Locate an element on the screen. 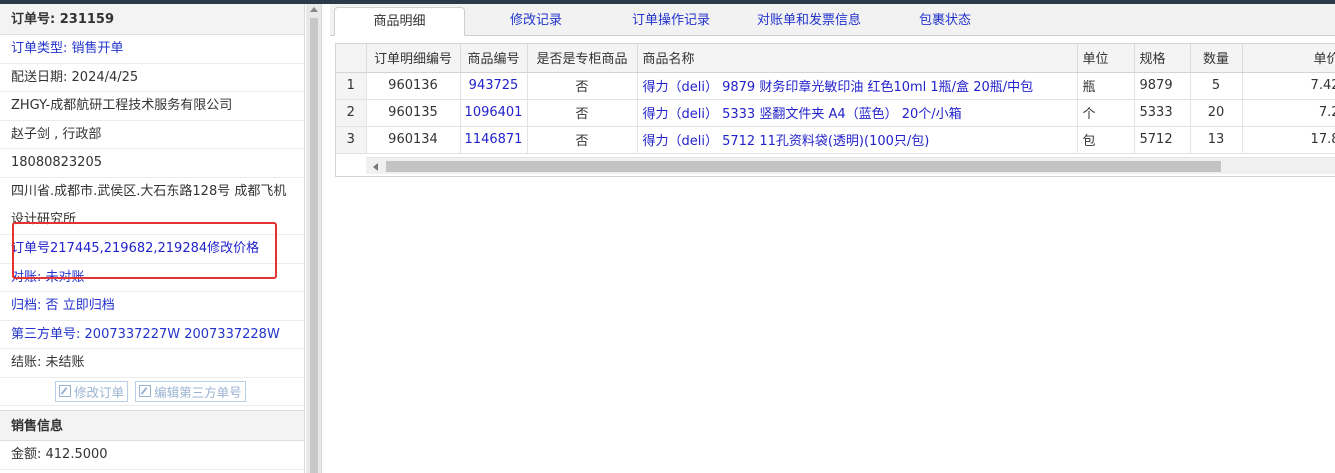  archive-now-link: 立即归档 is located at coordinates (89, 305).